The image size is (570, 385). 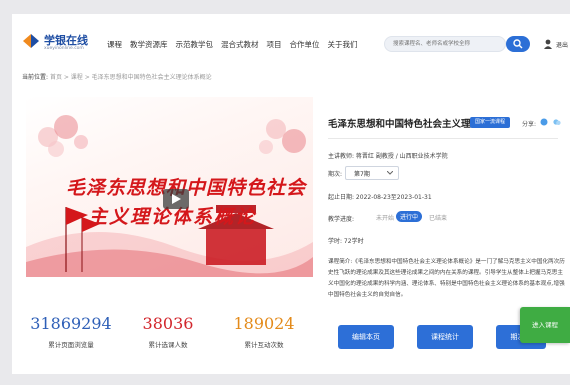 What do you see at coordinates (195, 44) in the screenshot?
I see `nav-item-demo-packages: 示范教学包` at bounding box center [195, 44].